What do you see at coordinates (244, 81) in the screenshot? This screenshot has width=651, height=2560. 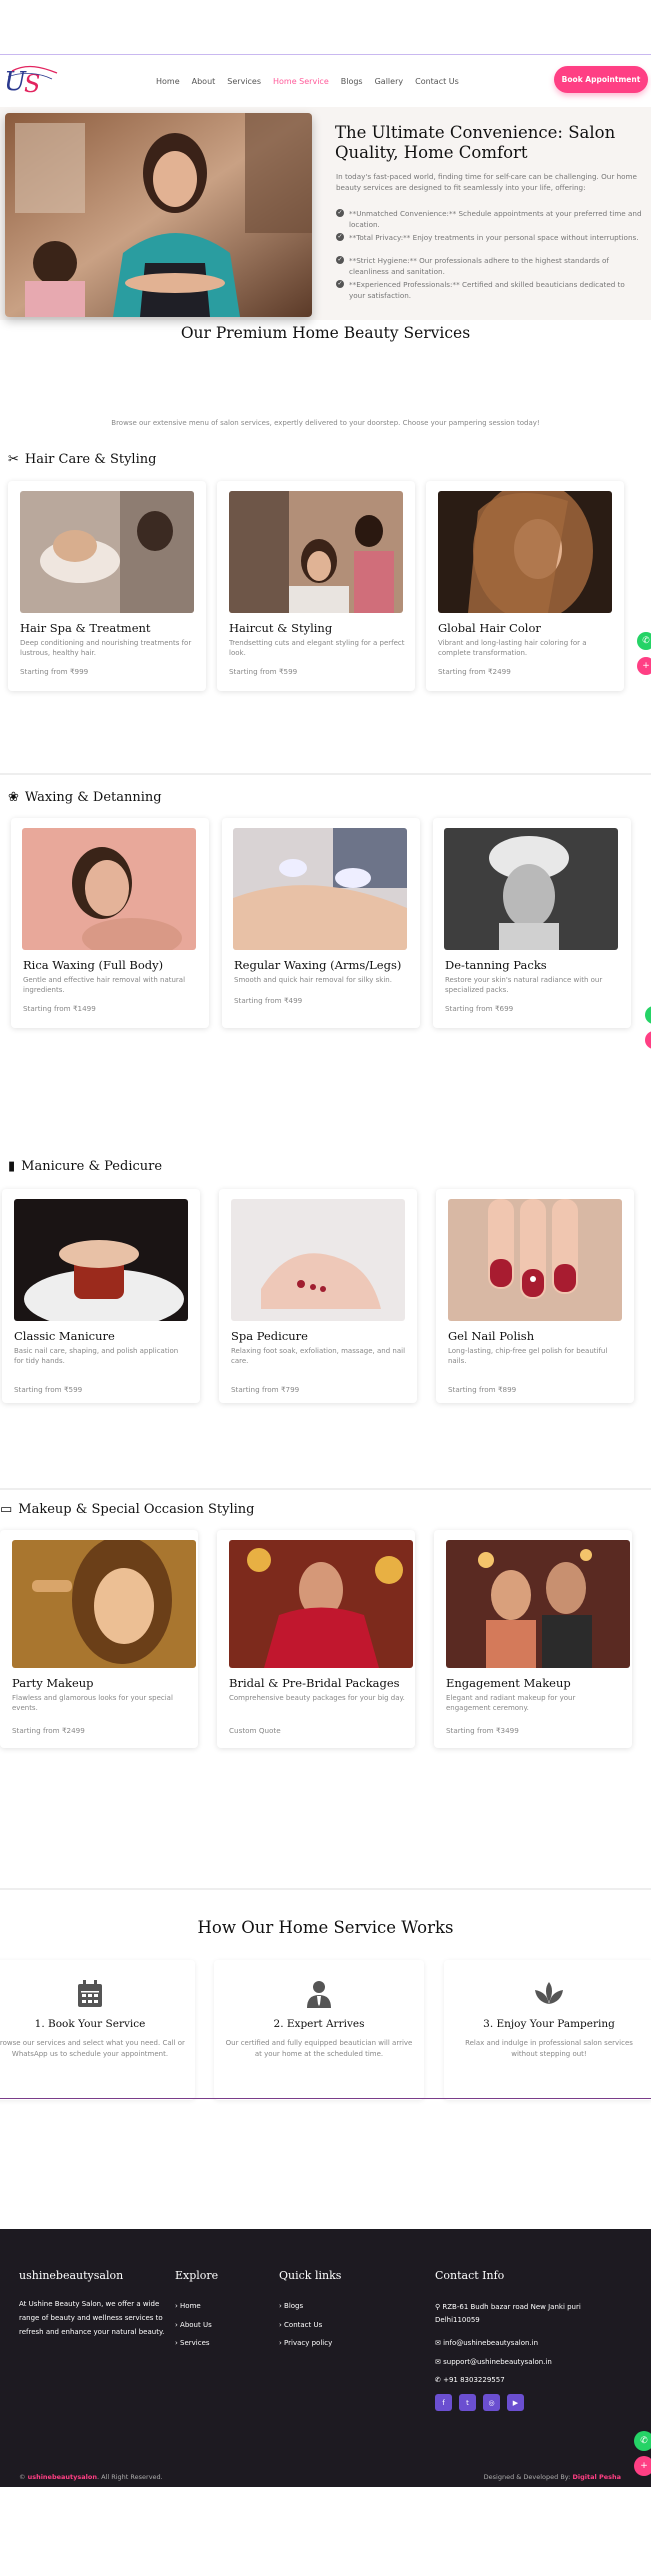 I see `nav-services: Services` at bounding box center [244, 81].